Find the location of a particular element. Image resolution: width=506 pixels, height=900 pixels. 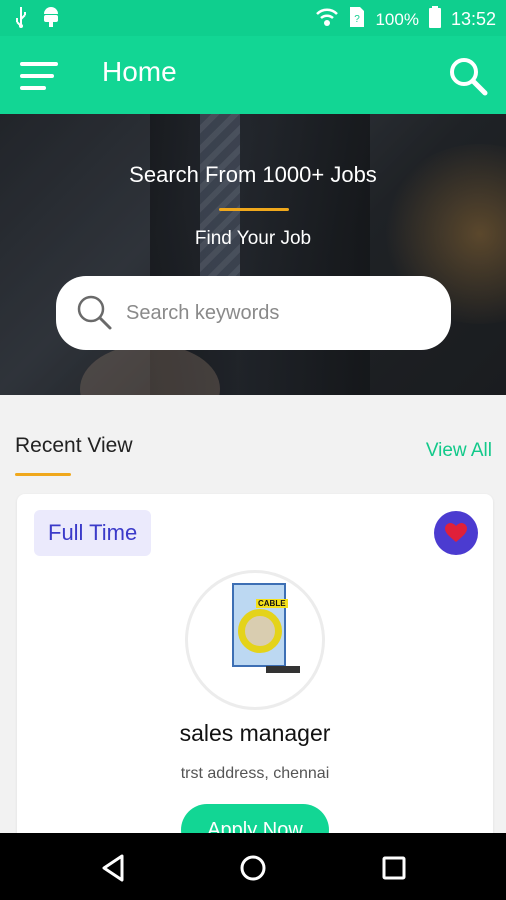

home-icon is located at coordinates (253, 868).